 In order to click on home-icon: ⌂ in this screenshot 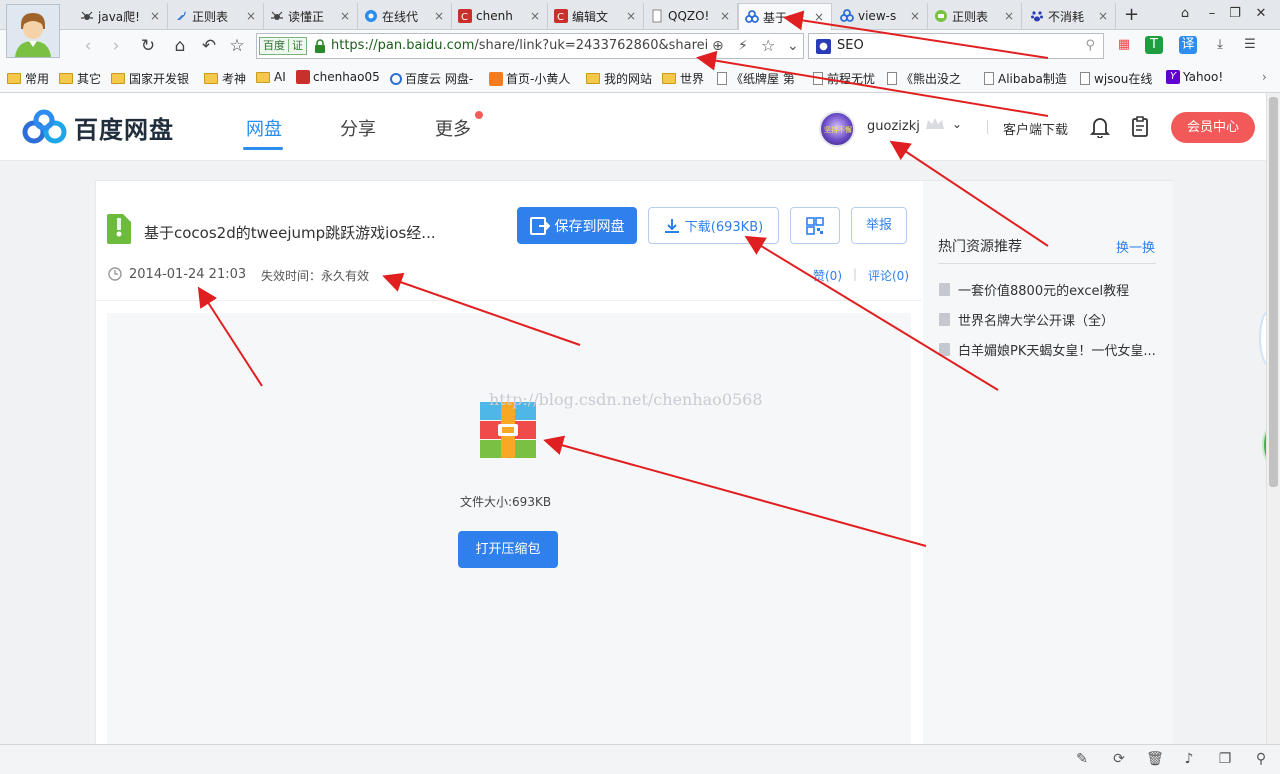, I will do `click(180, 46)`.